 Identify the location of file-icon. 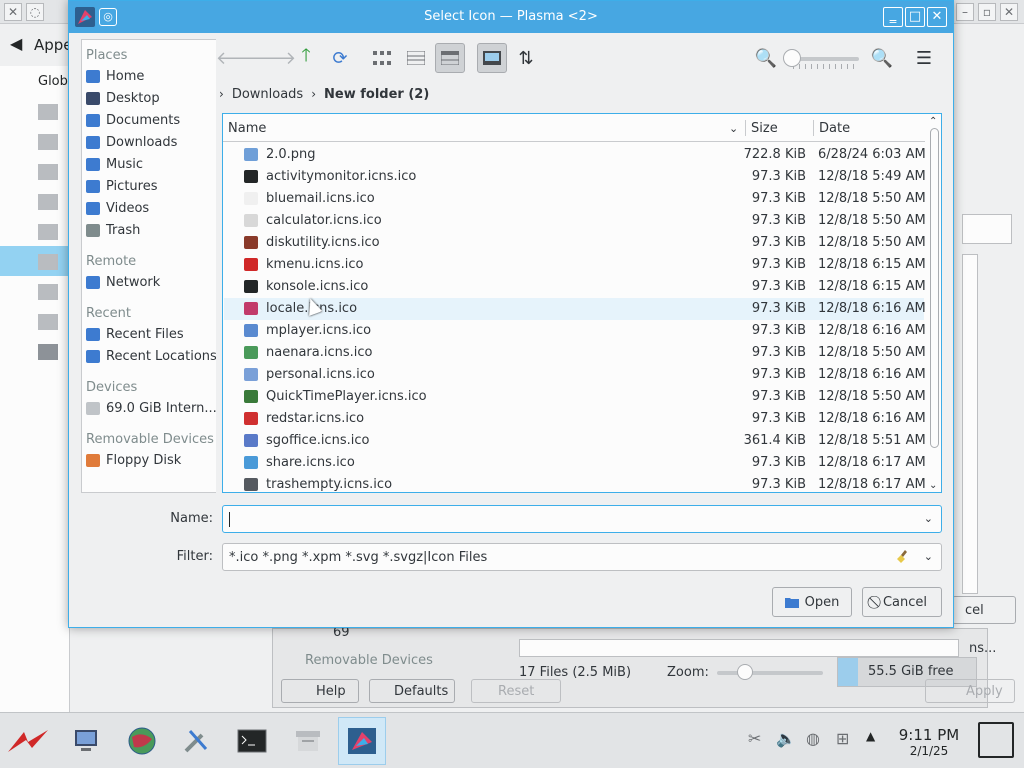
(251, 220).